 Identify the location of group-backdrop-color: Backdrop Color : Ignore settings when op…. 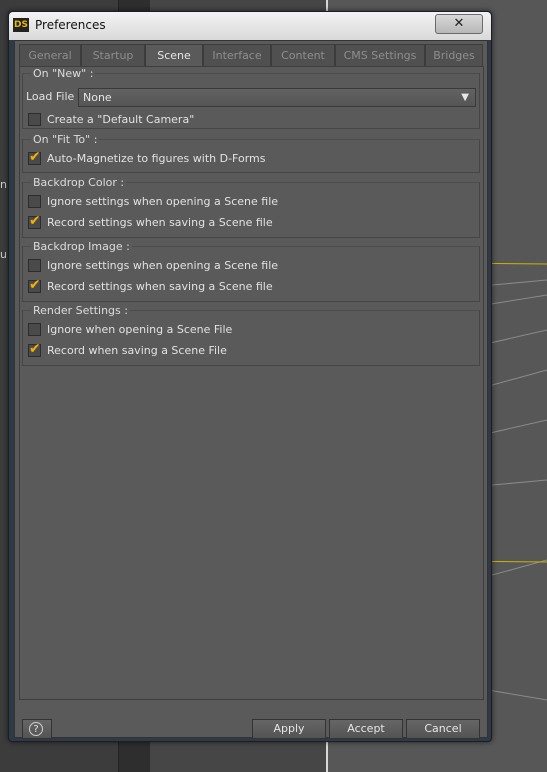
(251, 207).